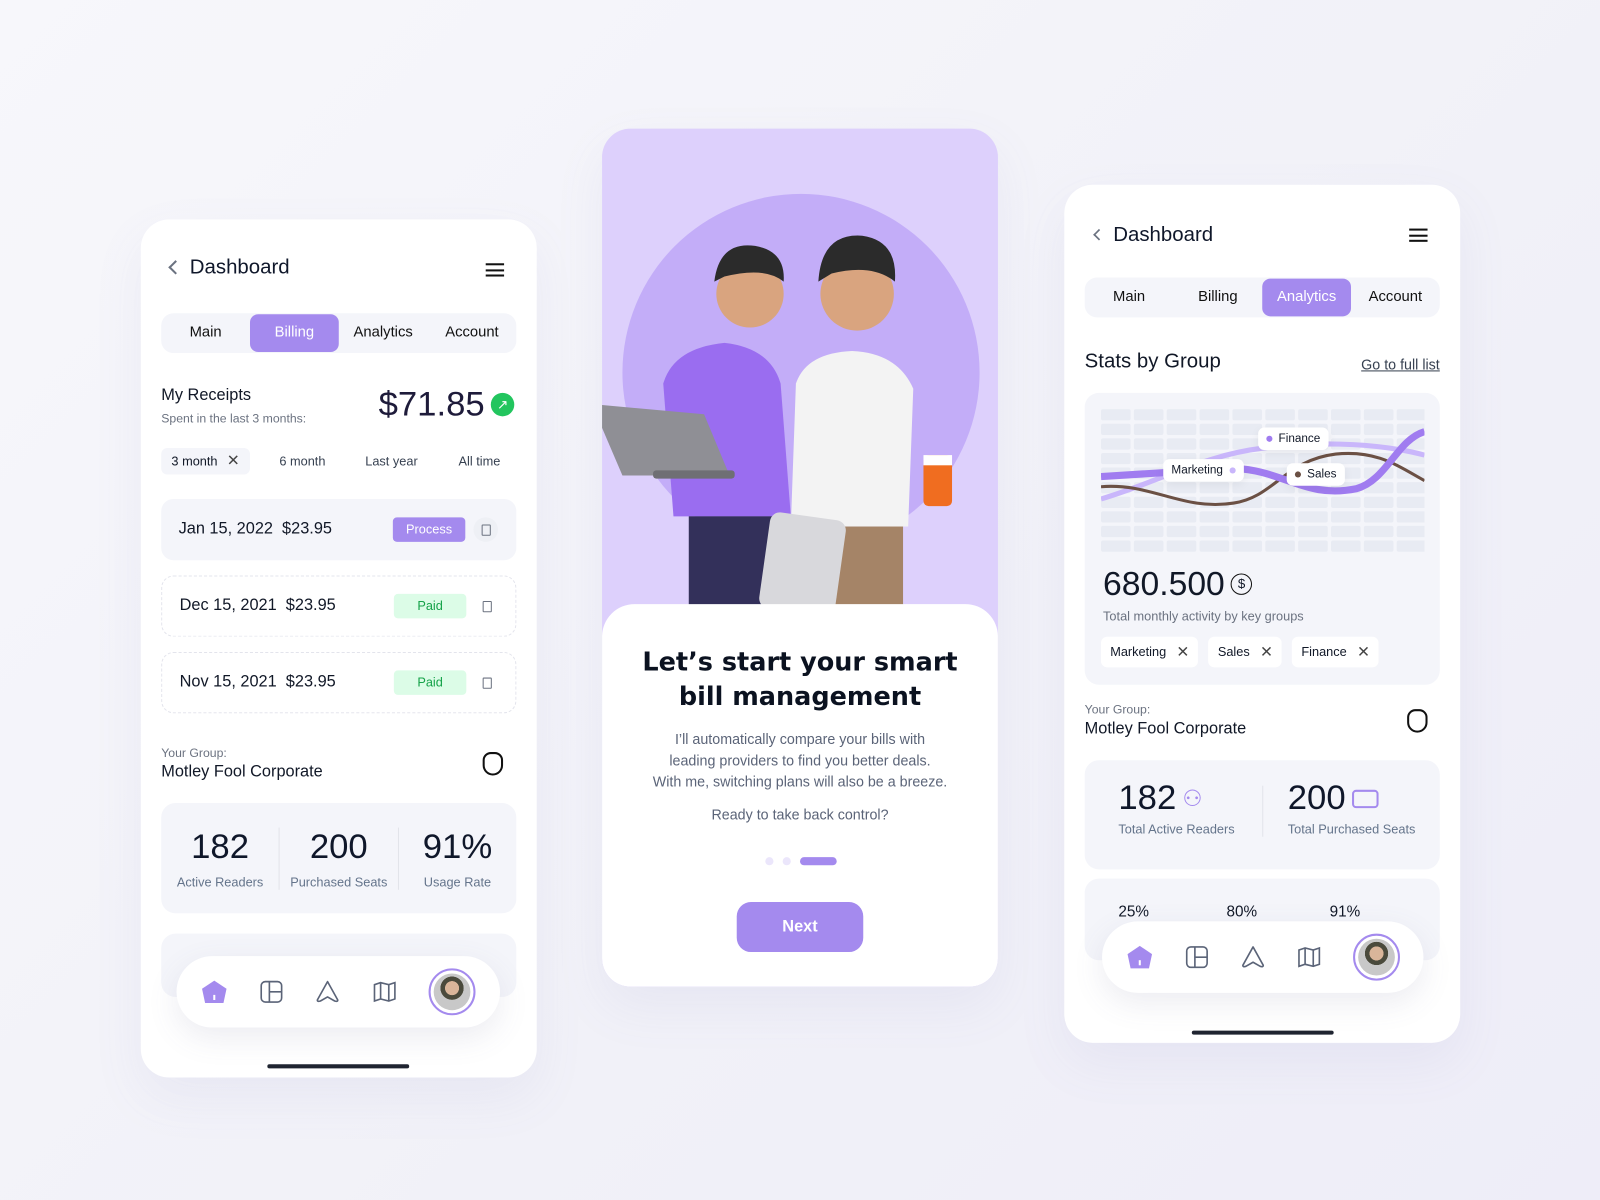 The image size is (1600, 1200). Describe the element at coordinates (800, 927) in the screenshot. I see `next-button: Next` at that location.